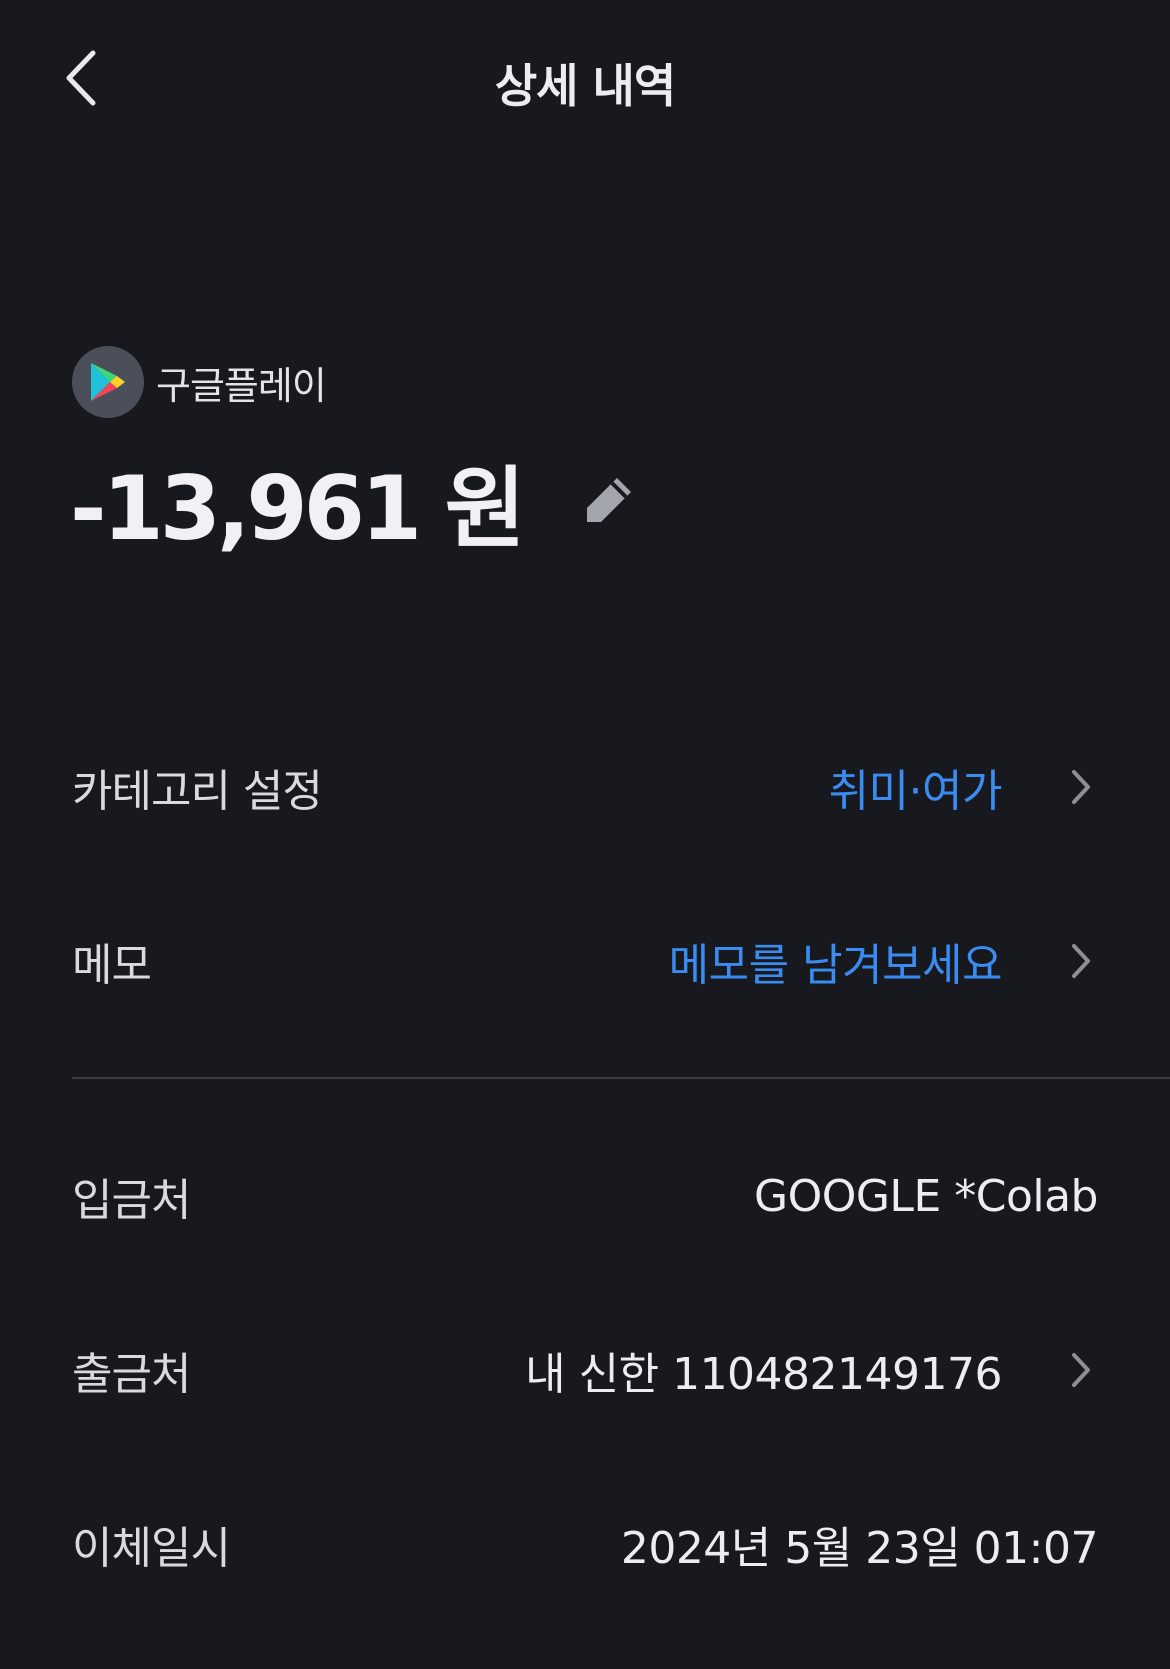 This screenshot has height=1669, width=1170. Describe the element at coordinates (859, 1548) in the screenshot. I see `transfer-datetime-value: 2024년 5월 23일 01:07` at that location.